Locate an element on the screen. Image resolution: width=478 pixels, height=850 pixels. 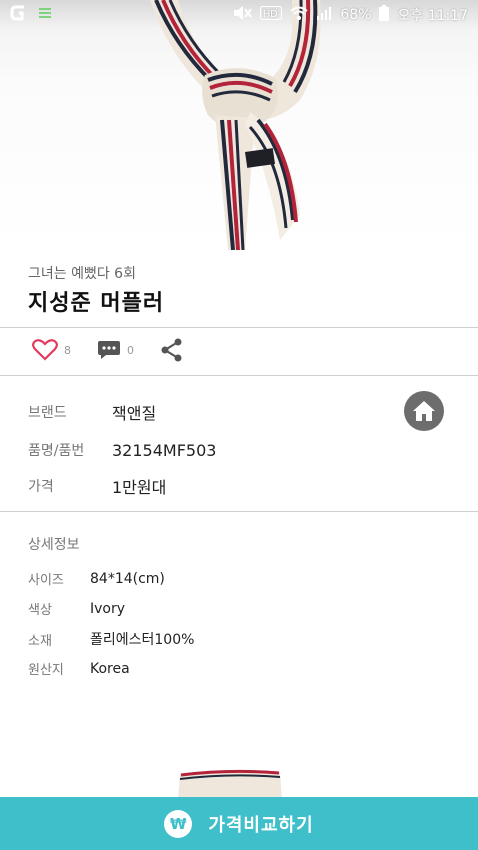
home-icon is located at coordinates (424, 411).